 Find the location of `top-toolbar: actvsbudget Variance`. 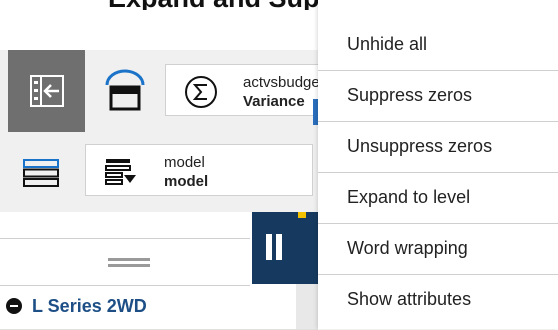

top-toolbar: actvsbudget Variance is located at coordinates (162, 91).